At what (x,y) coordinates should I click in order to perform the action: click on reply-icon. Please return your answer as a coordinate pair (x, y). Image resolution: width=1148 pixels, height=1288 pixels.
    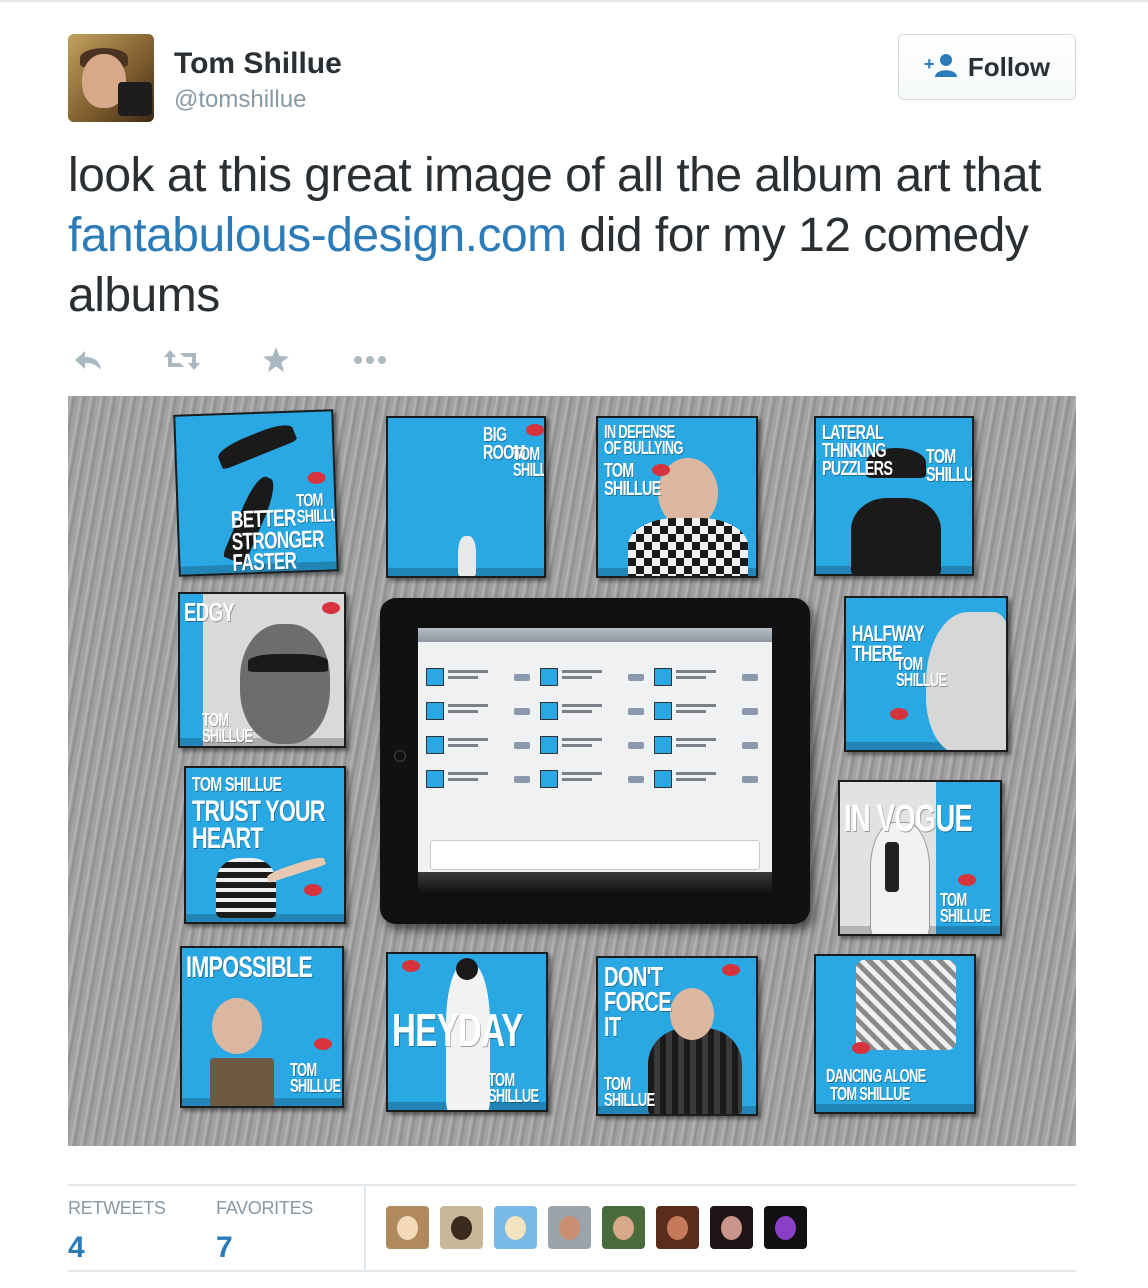
    Looking at the image, I should click on (88, 360).